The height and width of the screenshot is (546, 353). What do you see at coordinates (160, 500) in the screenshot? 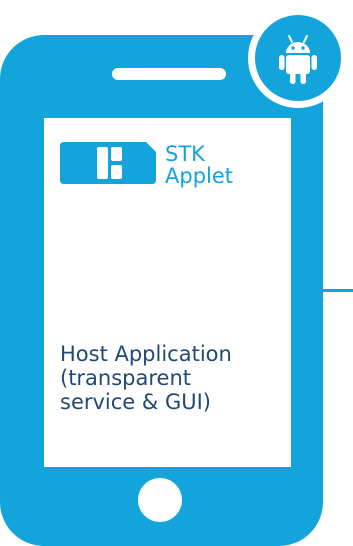
I see `home-button` at bounding box center [160, 500].